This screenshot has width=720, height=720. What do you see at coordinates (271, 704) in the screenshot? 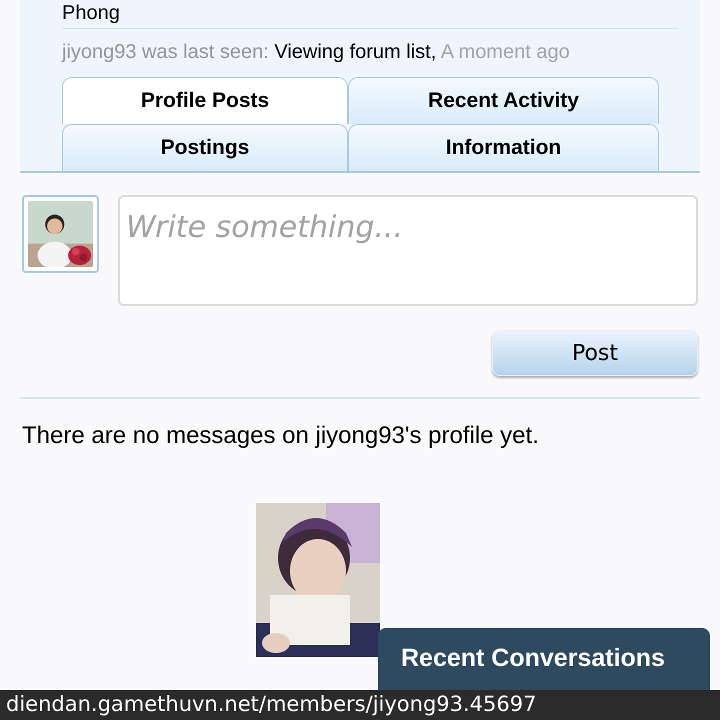
I see `url-text: diendan.gamethuvn.net/members/jiyong93.45697` at bounding box center [271, 704].